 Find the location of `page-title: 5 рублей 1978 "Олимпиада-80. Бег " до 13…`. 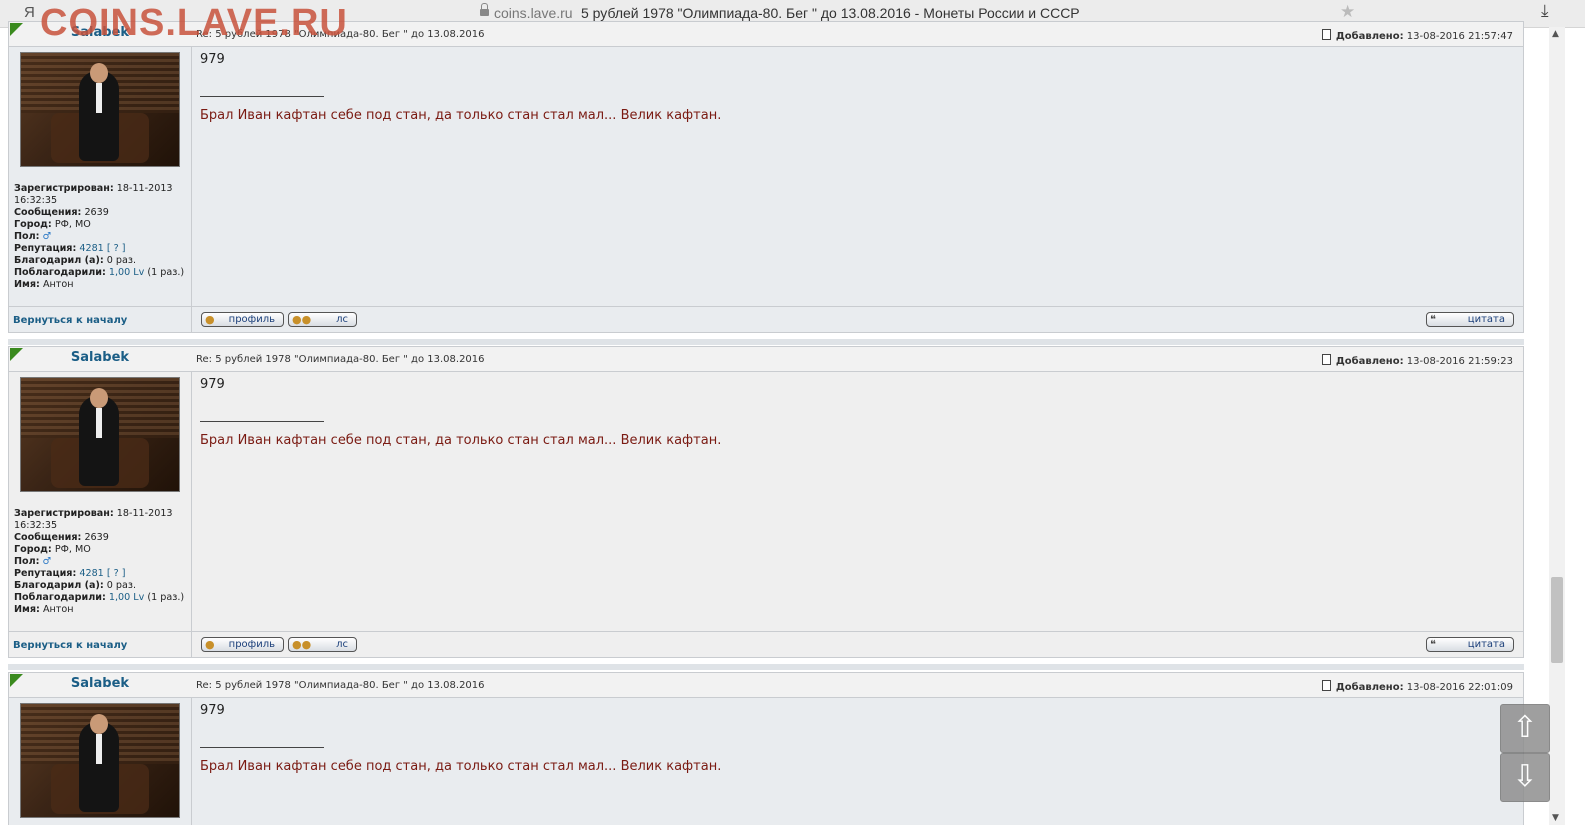

page-title: 5 рублей 1978 "Олимпиада-80. Бег " до 13… is located at coordinates (830, 13).